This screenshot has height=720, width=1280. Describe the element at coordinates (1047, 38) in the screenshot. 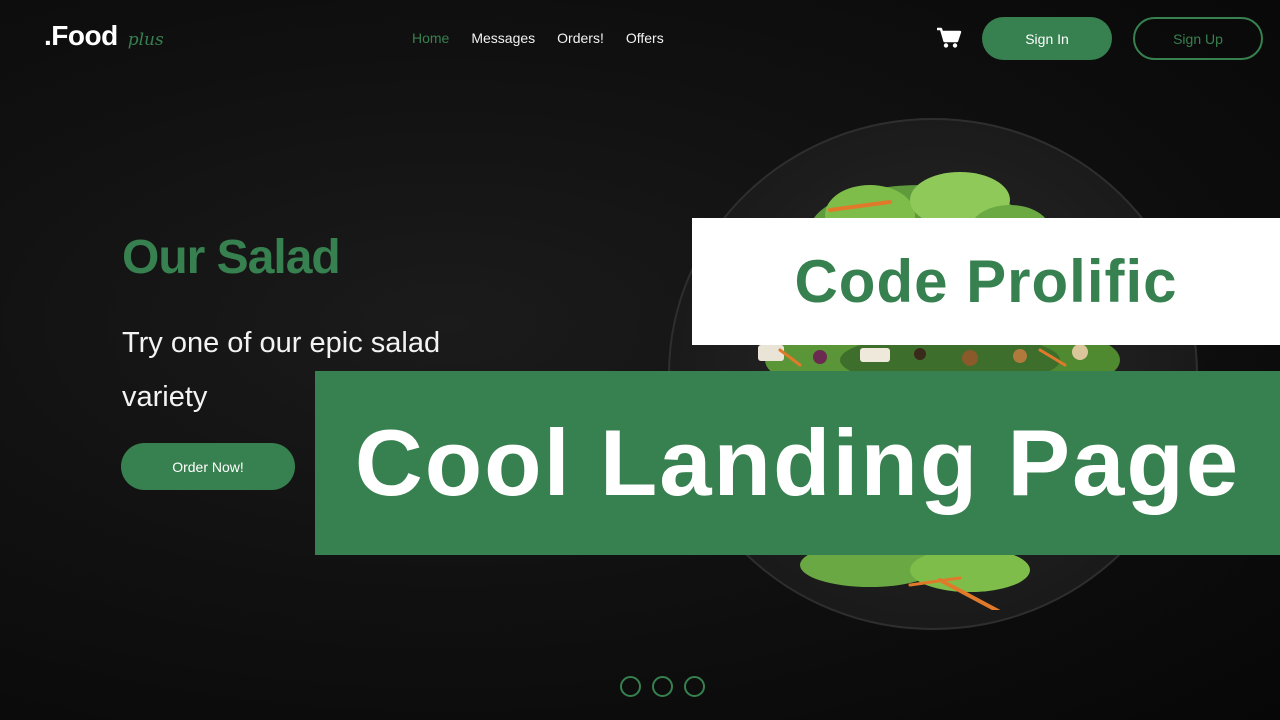

I see `sign-in-button: Sign In` at that location.